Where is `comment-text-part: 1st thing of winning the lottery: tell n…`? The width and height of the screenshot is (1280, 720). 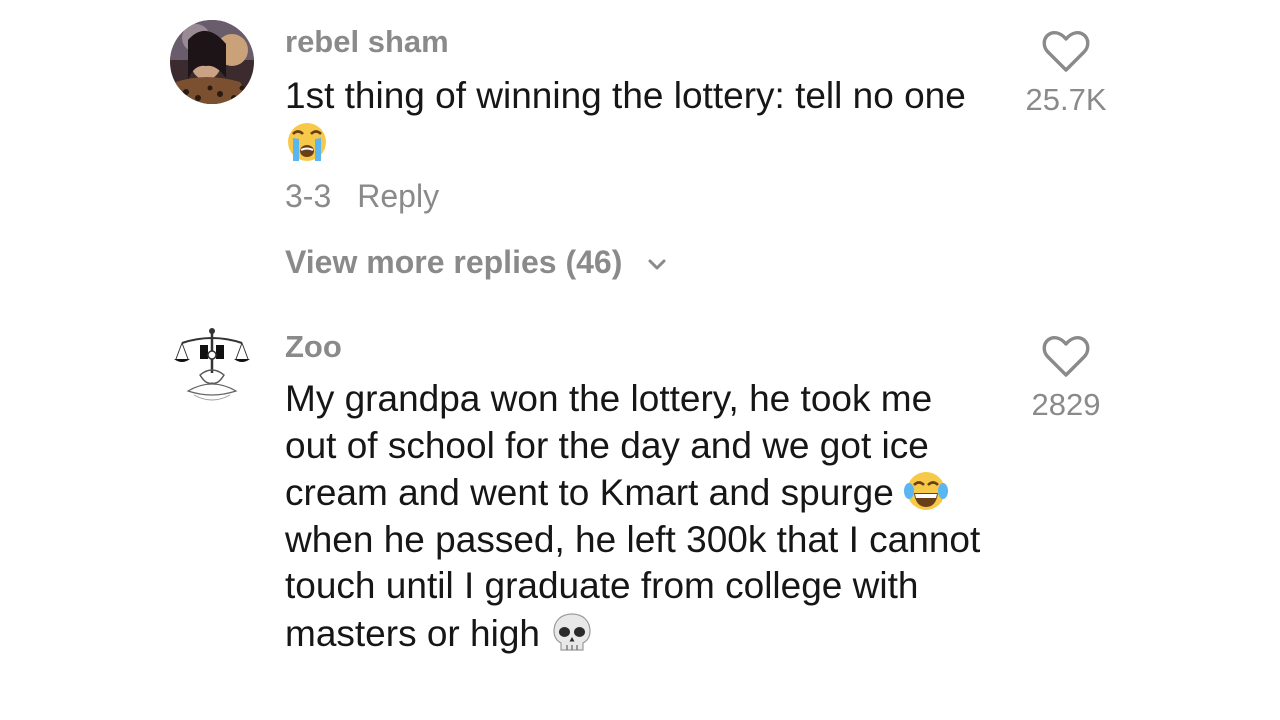
comment-text-part: 1st thing of winning the lottery: tell n… is located at coordinates (625, 95).